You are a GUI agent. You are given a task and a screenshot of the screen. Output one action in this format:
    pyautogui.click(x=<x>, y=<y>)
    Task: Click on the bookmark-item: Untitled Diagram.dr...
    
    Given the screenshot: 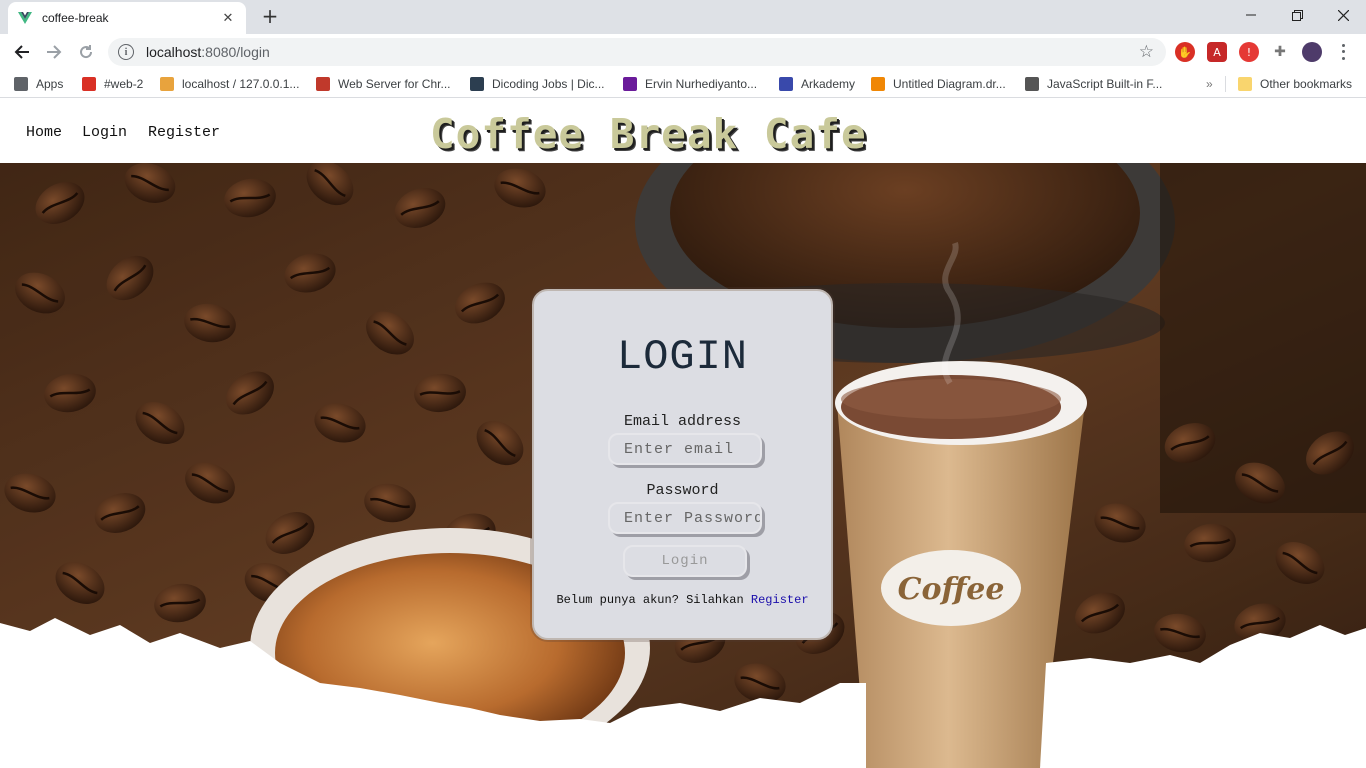 What is the action you would take?
    pyautogui.click(x=938, y=84)
    